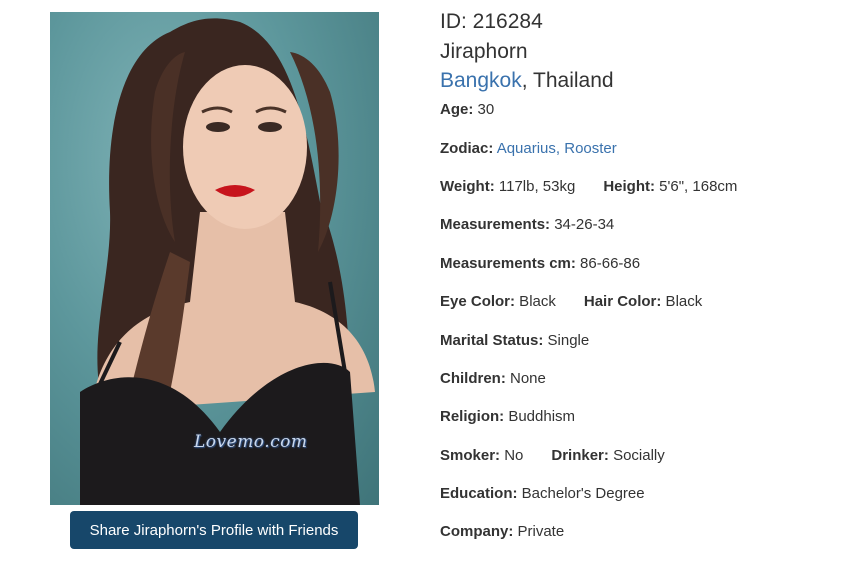 The width and height of the screenshot is (850, 563). What do you see at coordinates (540, 416) in the screenshot?
I see `detail-value: Buddhism` at bounding box center [540, 416].